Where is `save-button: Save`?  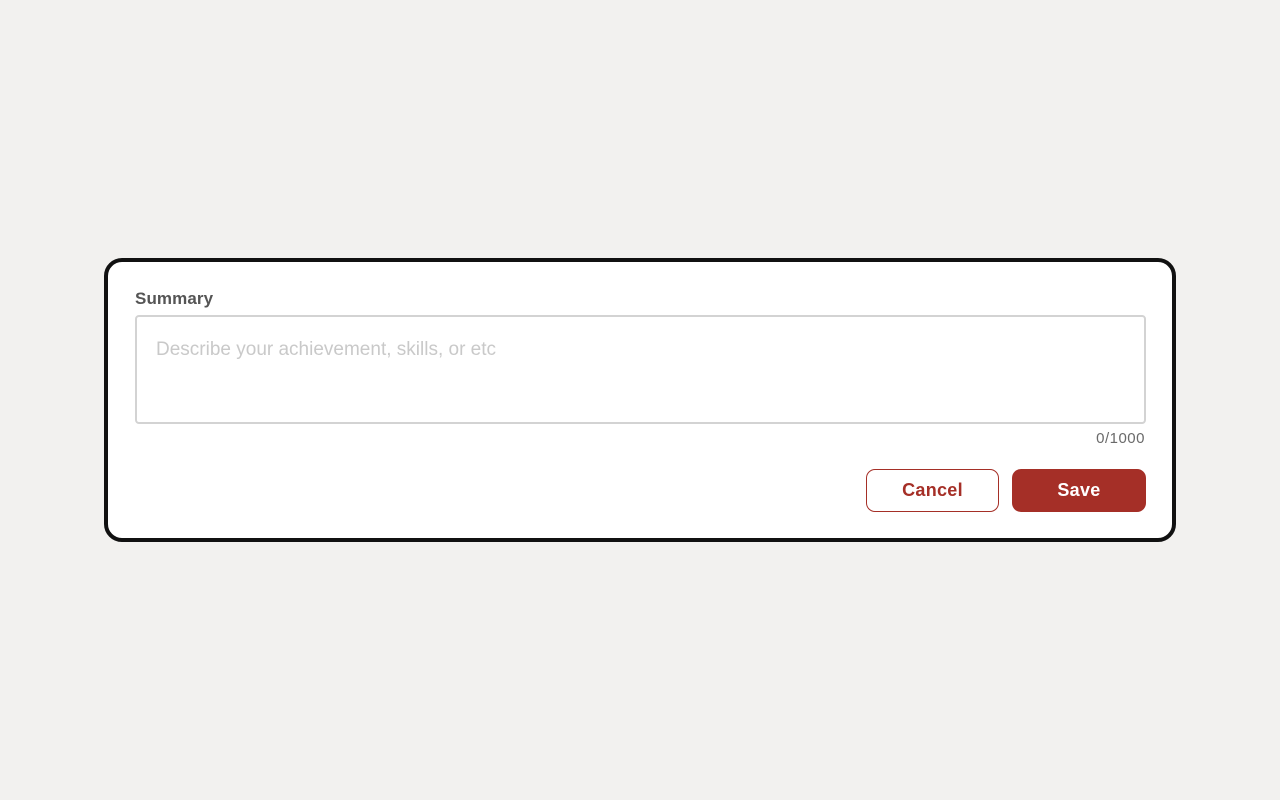 save-button: Save is located at coordinates (1079, 490).